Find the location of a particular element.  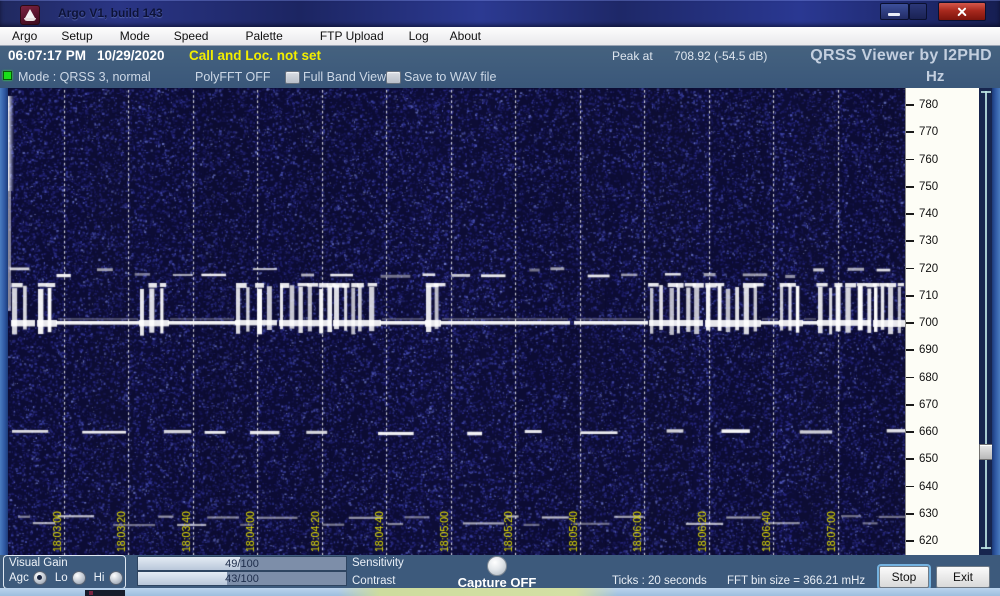

ticks-readout: Ticks : 20 seconds is located at coordinates (659, 581).